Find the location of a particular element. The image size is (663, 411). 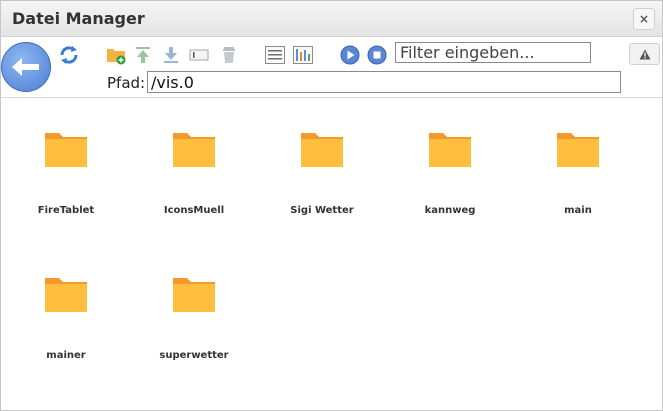

delete-icon is located at coordinates (229, 55).